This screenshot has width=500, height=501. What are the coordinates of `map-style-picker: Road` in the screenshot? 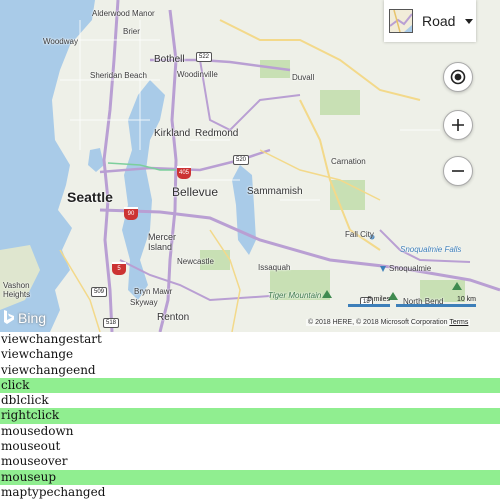 It's located at (430, 21).